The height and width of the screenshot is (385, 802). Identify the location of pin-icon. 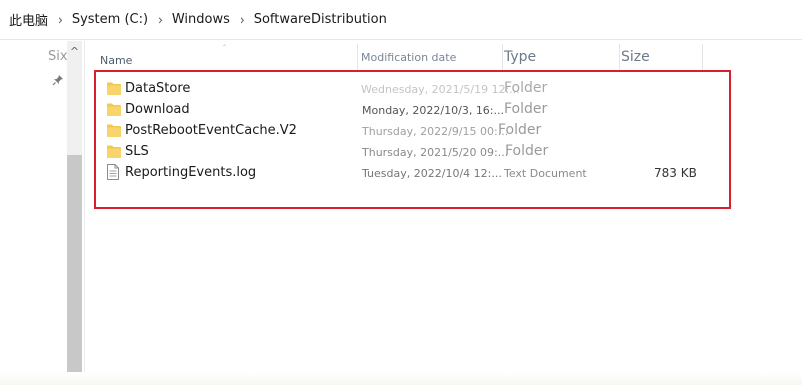
(58, 80).